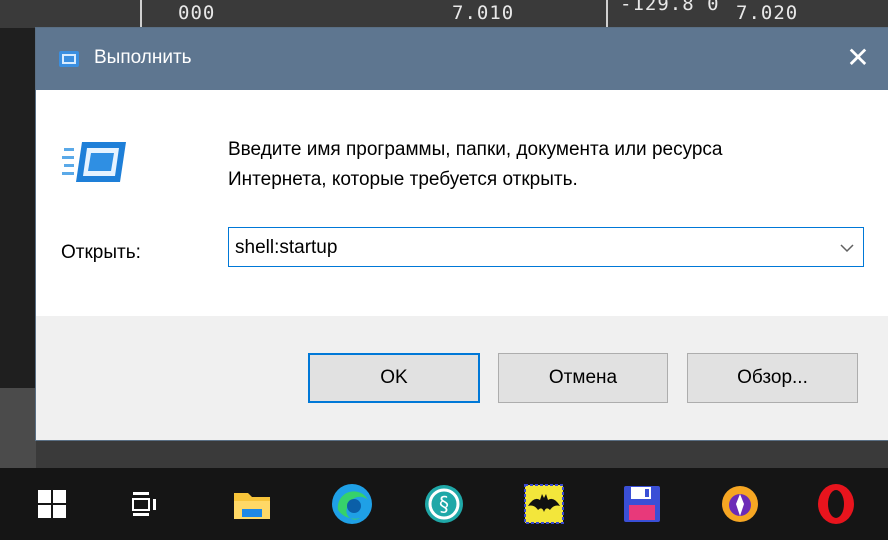  I want to click on taskbar: §, so click(444, 504).